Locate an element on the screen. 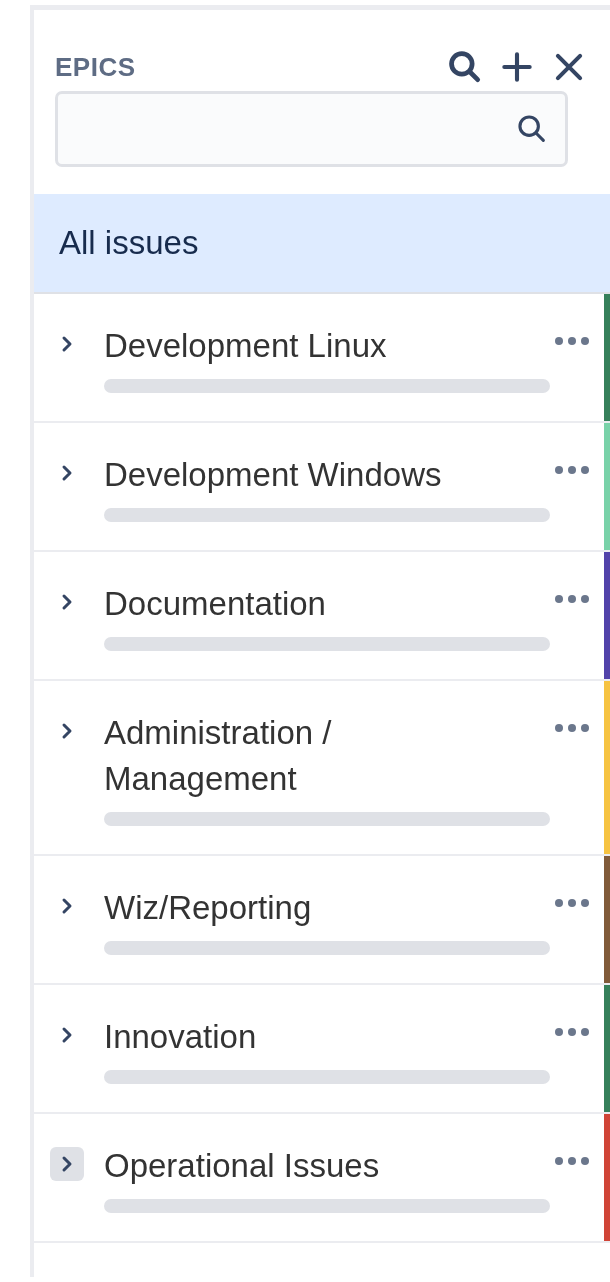 The height and width of the screenshot is (1282, 610). epic-name: Operational Issues is located at coordinates (314, 1166).